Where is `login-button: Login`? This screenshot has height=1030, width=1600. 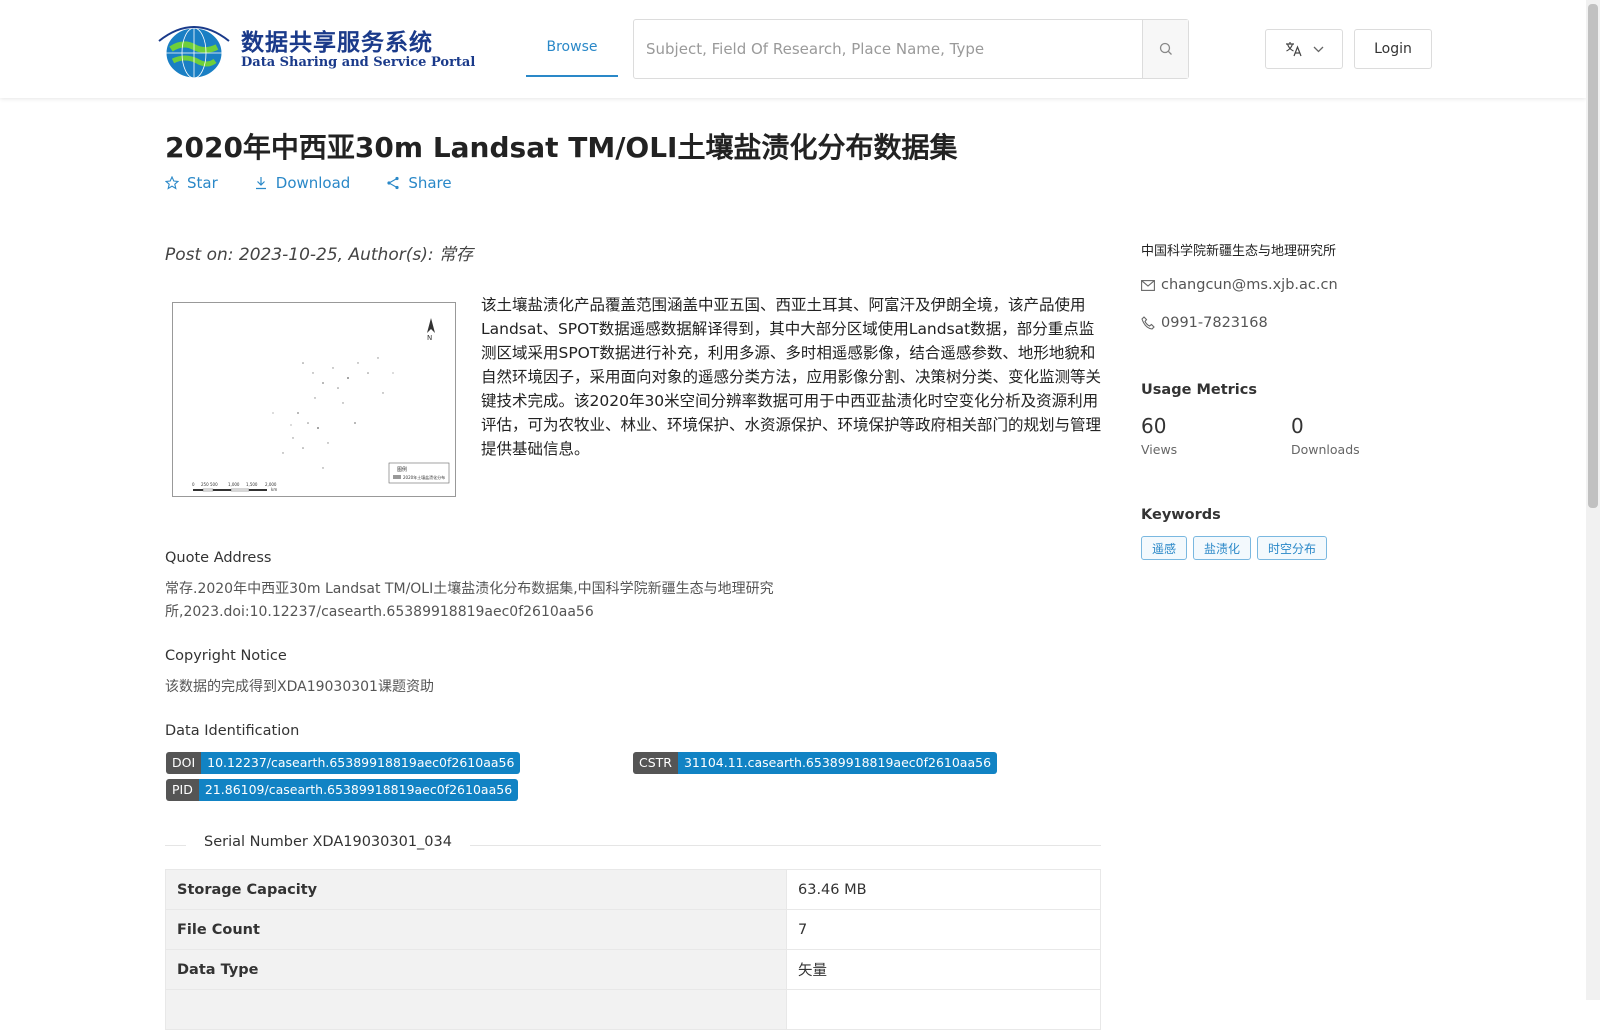 login-button: Login is located at coordinates (1393, 49).